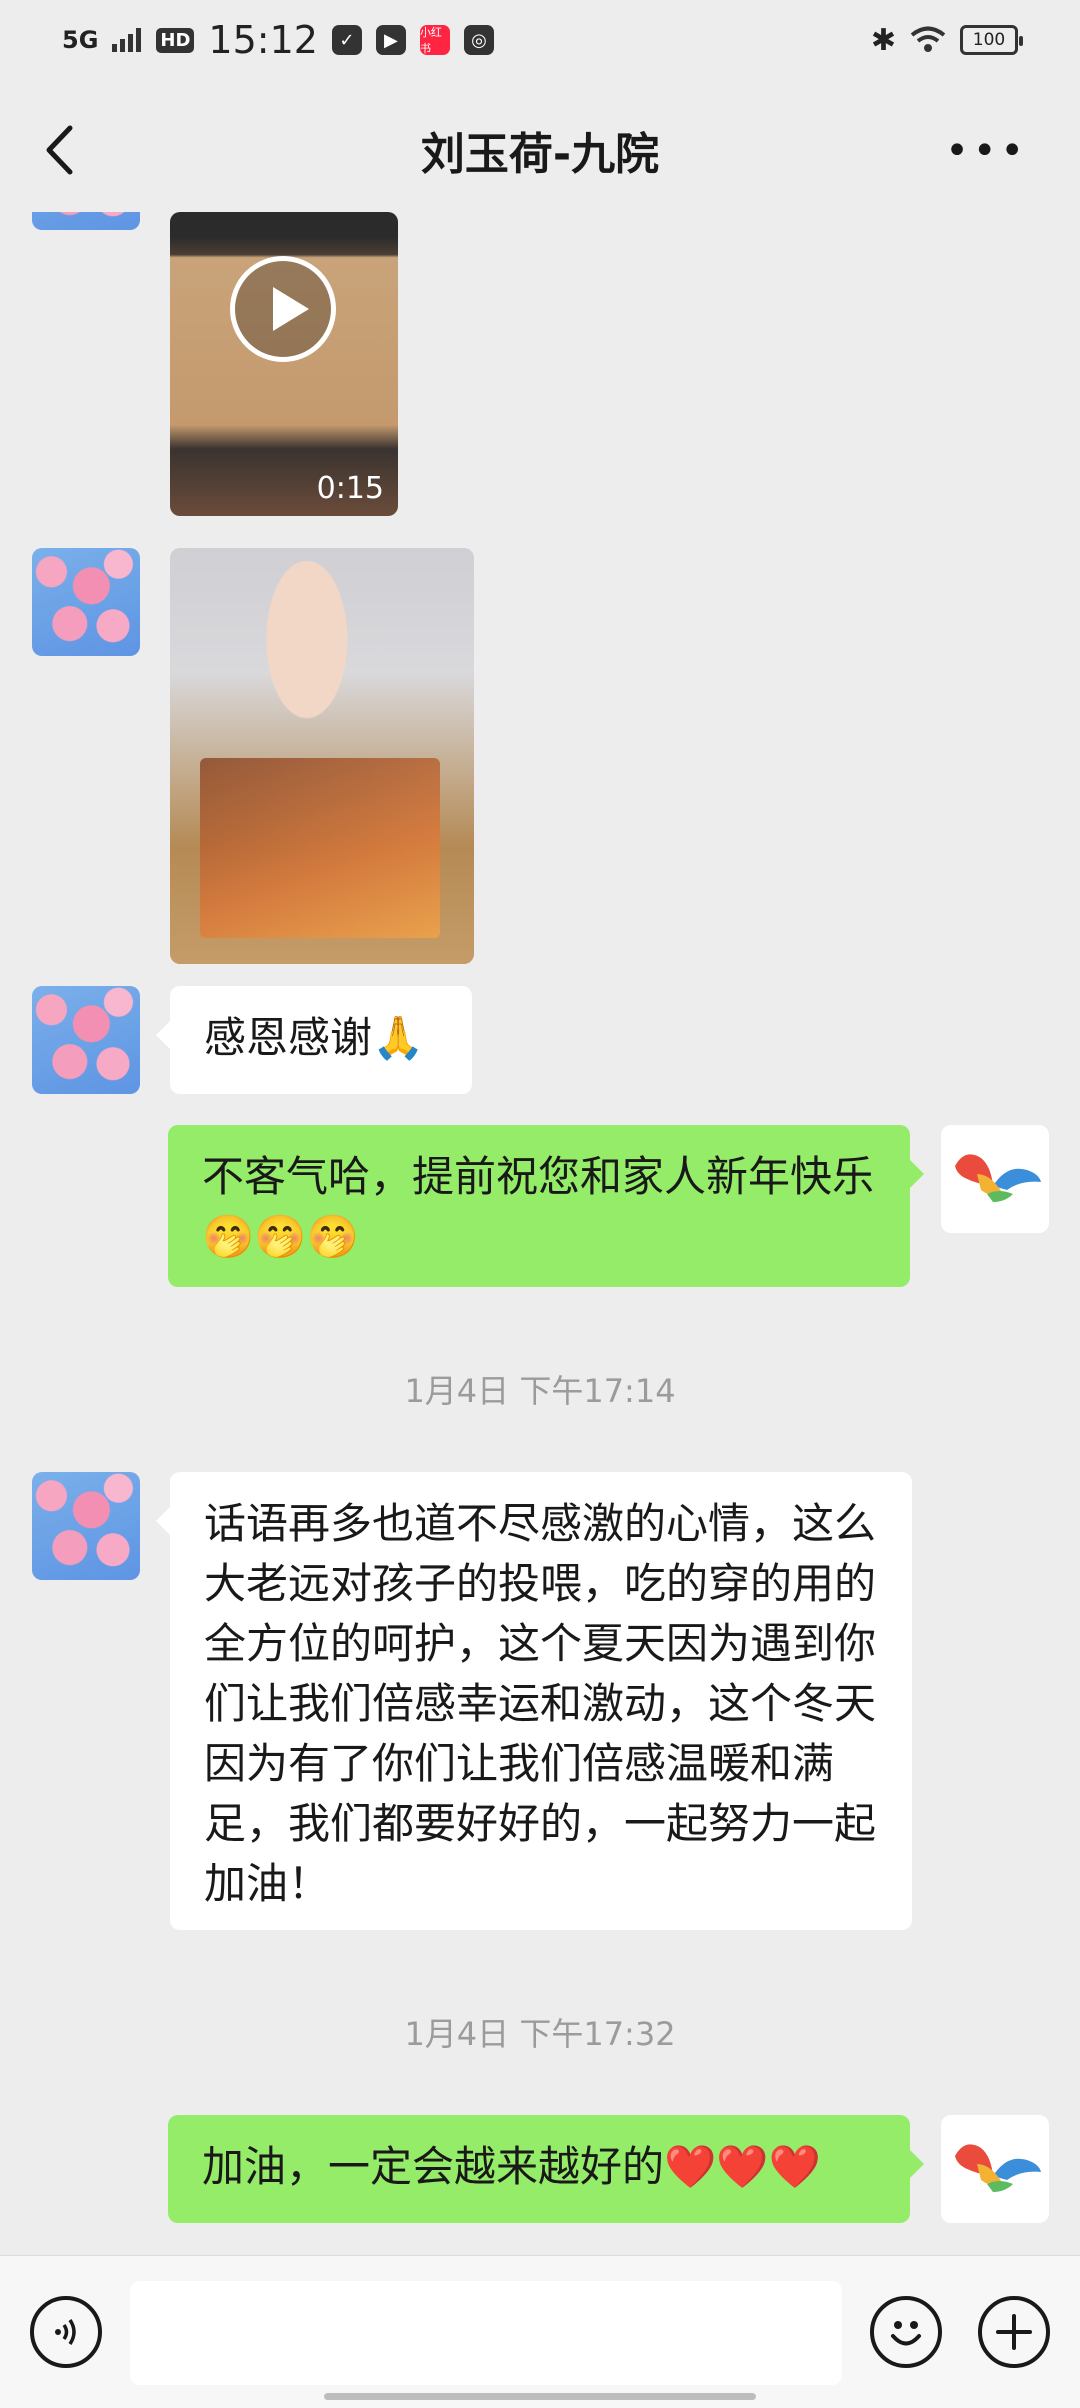  Describe the element at coordinates (175, 40) in the screenshot. I see `hd-icon: HD` at that location.